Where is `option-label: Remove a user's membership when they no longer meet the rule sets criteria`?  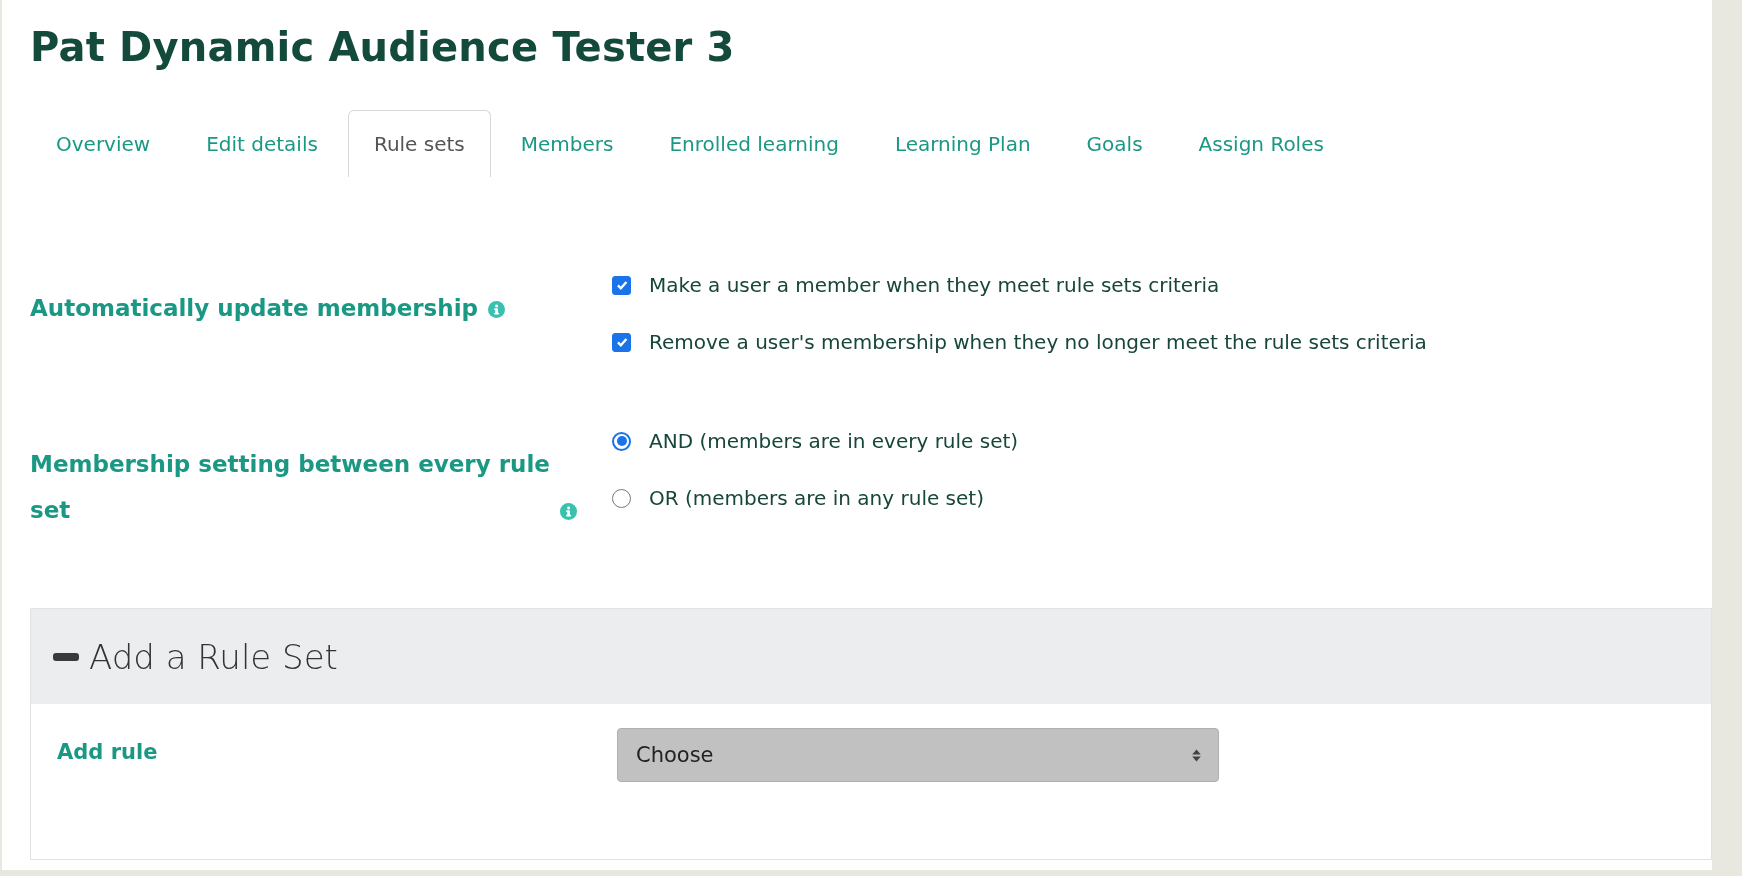
option-label: Remove a user's membership when they no longer meet the rule sets criteria is located at coordinates (1038, 342).